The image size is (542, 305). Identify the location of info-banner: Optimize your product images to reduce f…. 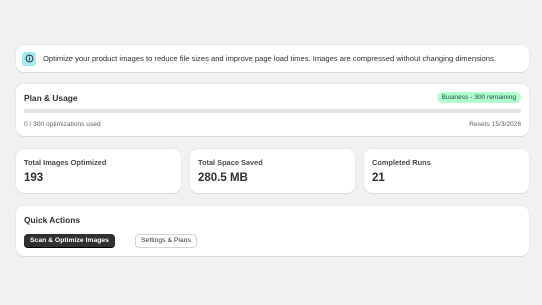
(272, 58).